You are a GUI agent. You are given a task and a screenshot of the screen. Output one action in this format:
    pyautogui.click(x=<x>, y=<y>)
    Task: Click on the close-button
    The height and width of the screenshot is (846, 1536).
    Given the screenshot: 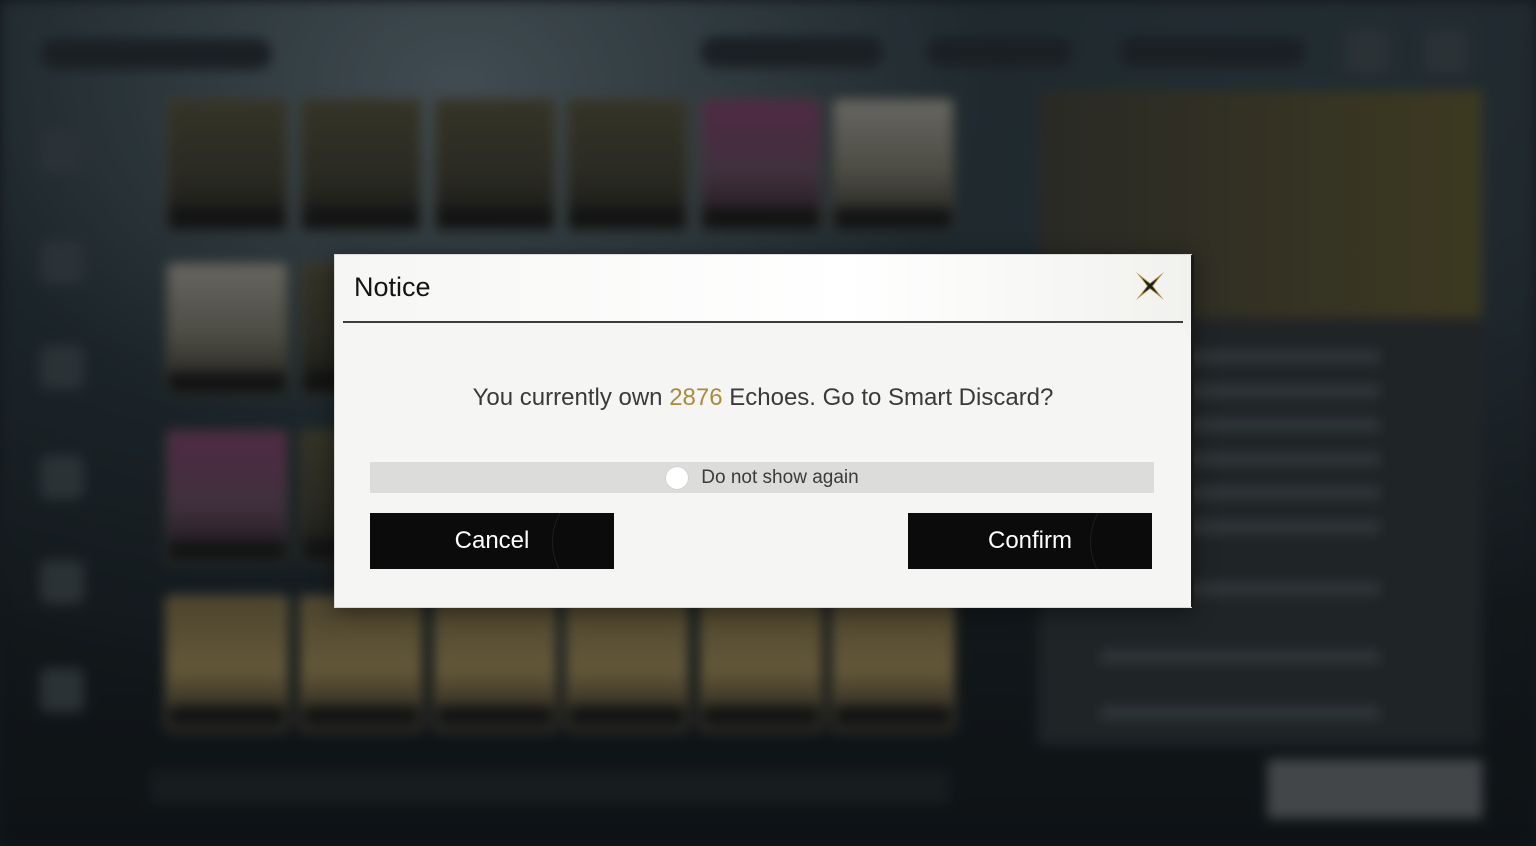 What is the action you would take?
    pyautogui.click(x=1150, y=286)
    